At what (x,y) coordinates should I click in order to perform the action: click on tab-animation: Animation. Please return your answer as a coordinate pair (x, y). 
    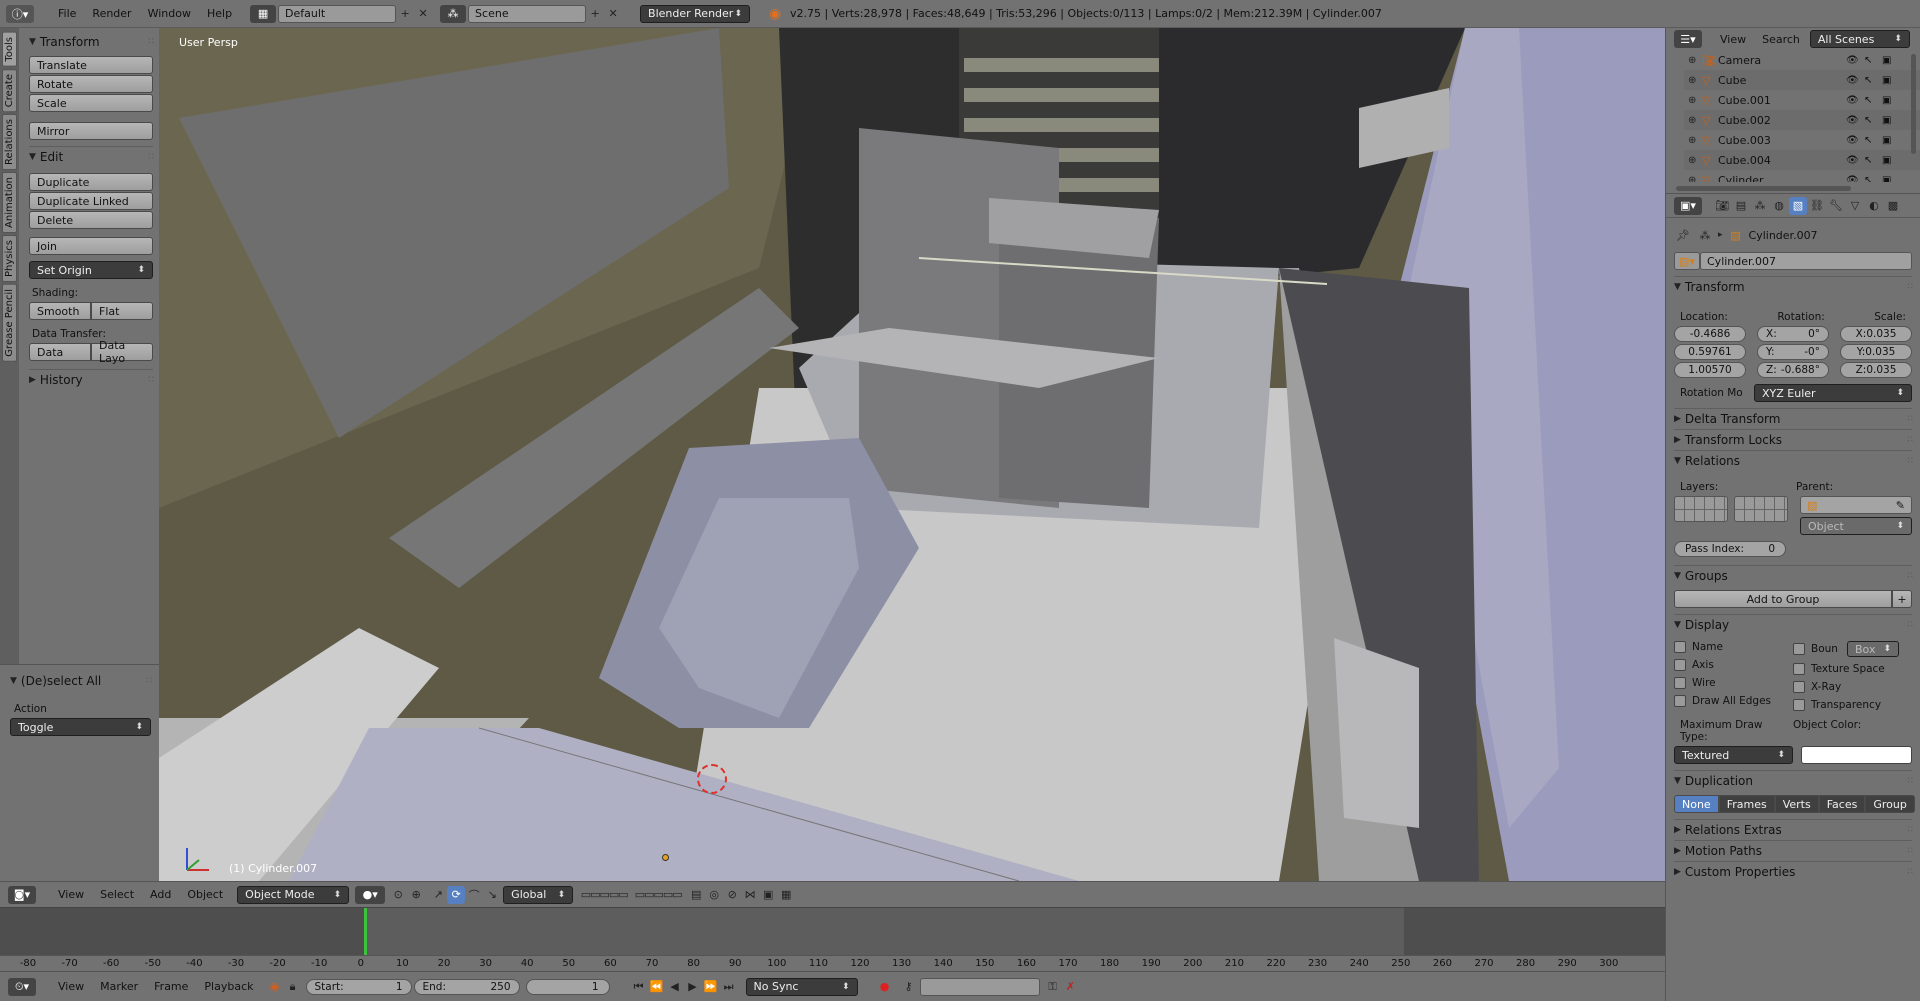
    Looking at the image, I should click on (9, 202).